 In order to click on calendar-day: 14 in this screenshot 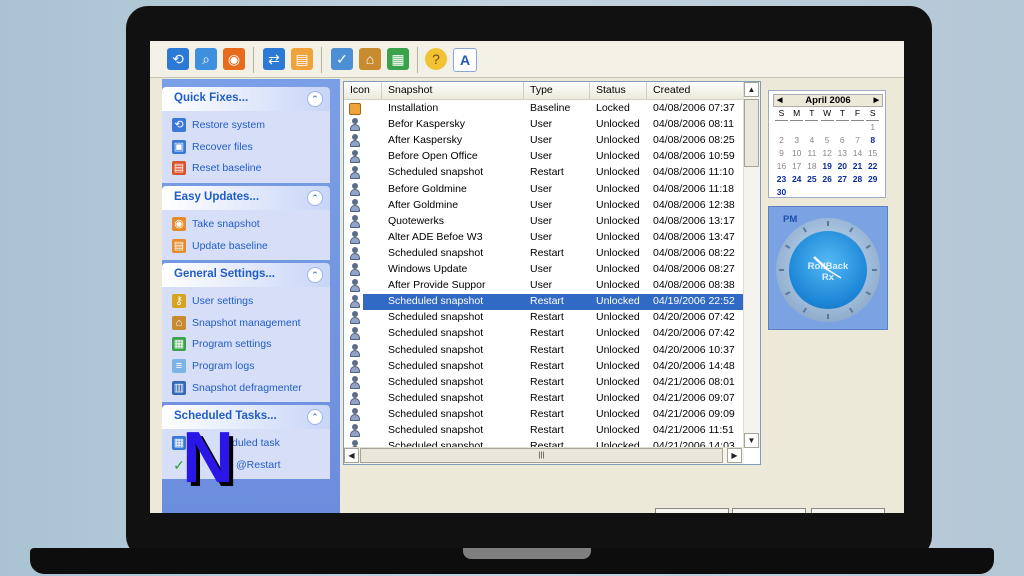, I will do `click(857, 153)`.